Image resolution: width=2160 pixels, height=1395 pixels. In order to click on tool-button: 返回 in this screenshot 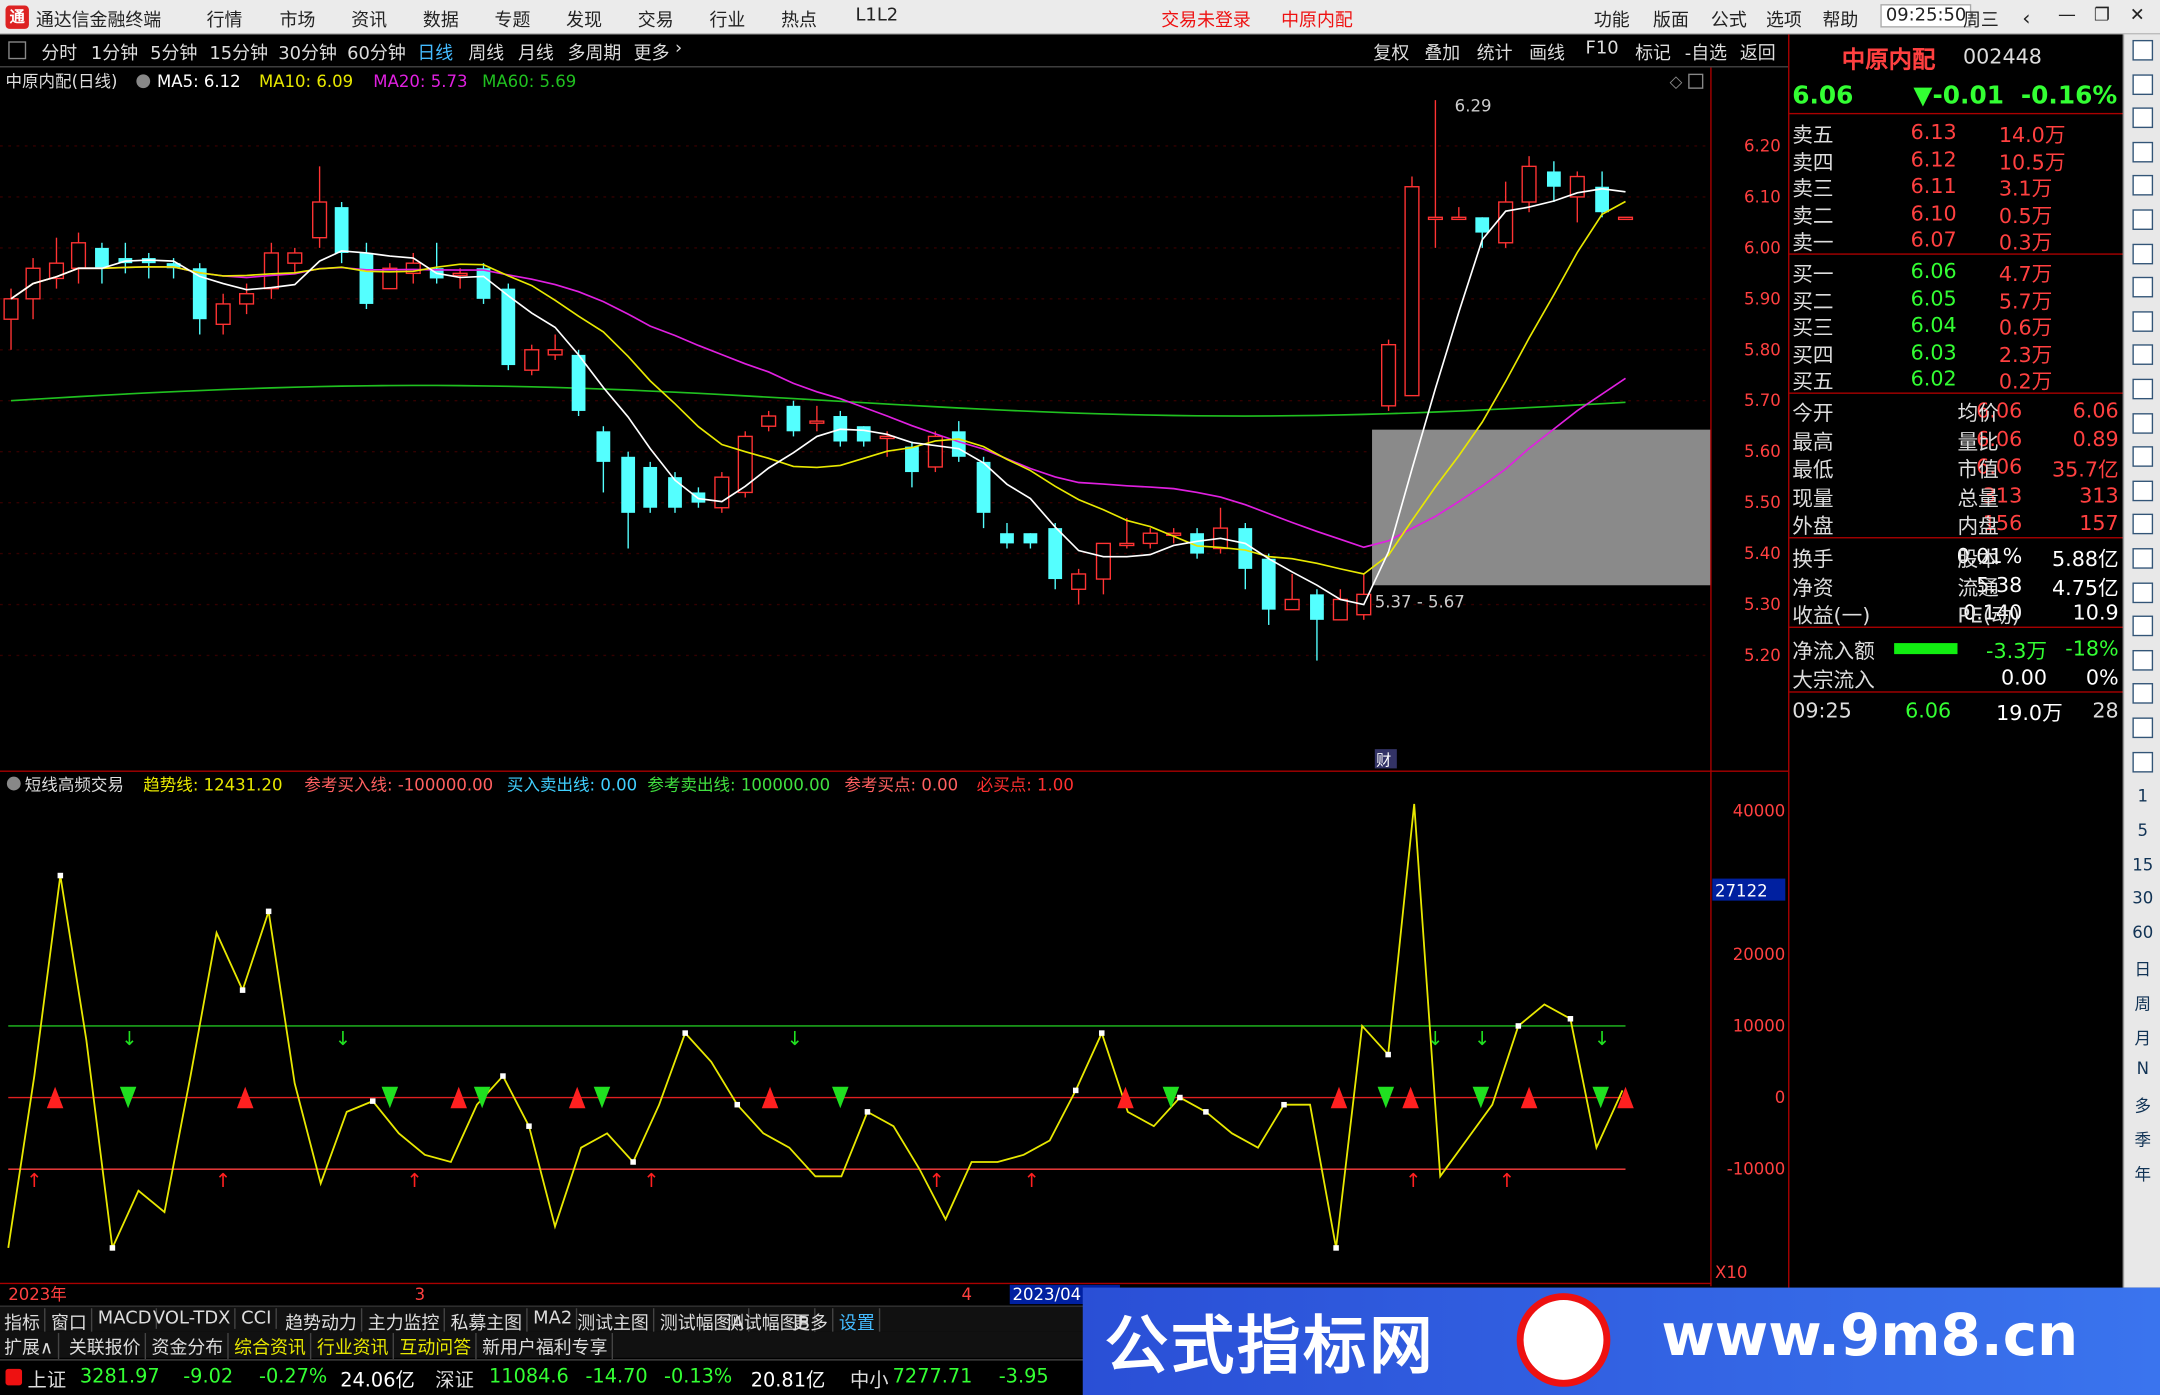, I will do `click(1758, 52)`.